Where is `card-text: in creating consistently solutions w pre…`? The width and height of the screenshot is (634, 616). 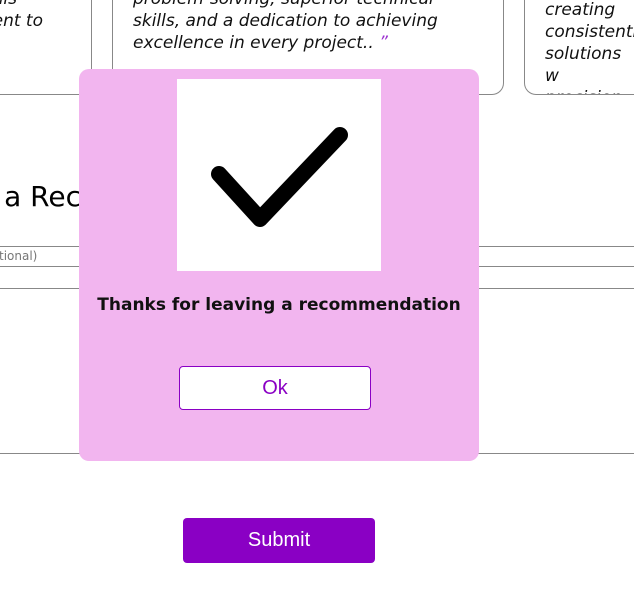 card-text: in creating consistently solutions w pre… is located at coordinates (589, 47).